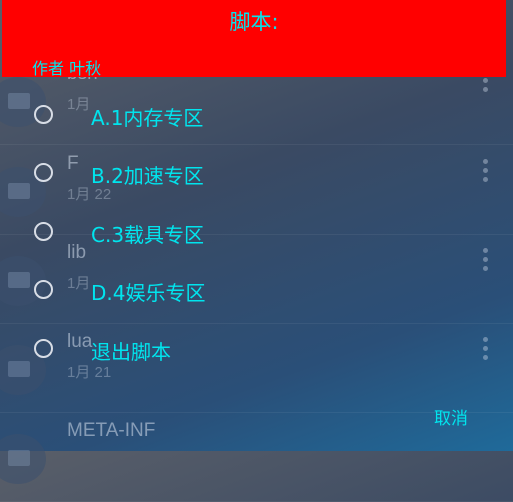  What do you see at coordinates (147, 118) in the screenshot?
I see `option-label: A.1内存专区` at bounding box center [147, 118].